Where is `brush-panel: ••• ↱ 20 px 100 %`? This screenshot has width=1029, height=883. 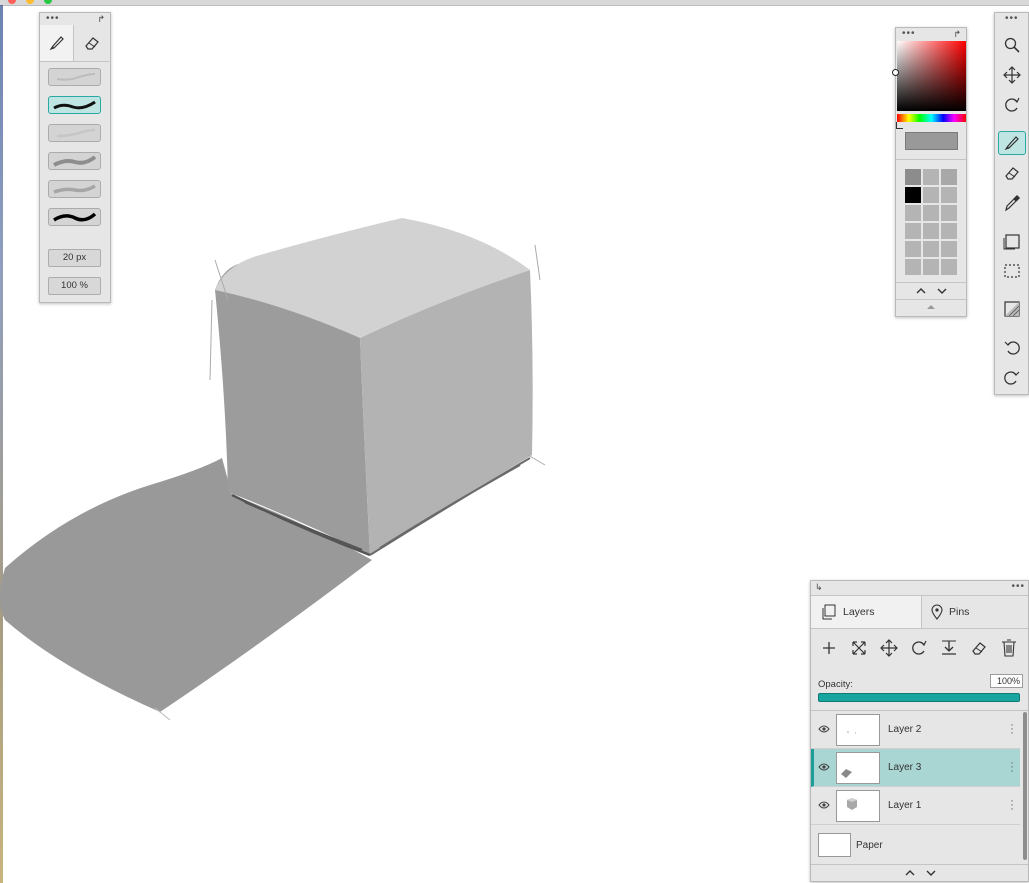 brush-panel: ••• ↱ 20 px 100 % is located at coordinates (75, 157).